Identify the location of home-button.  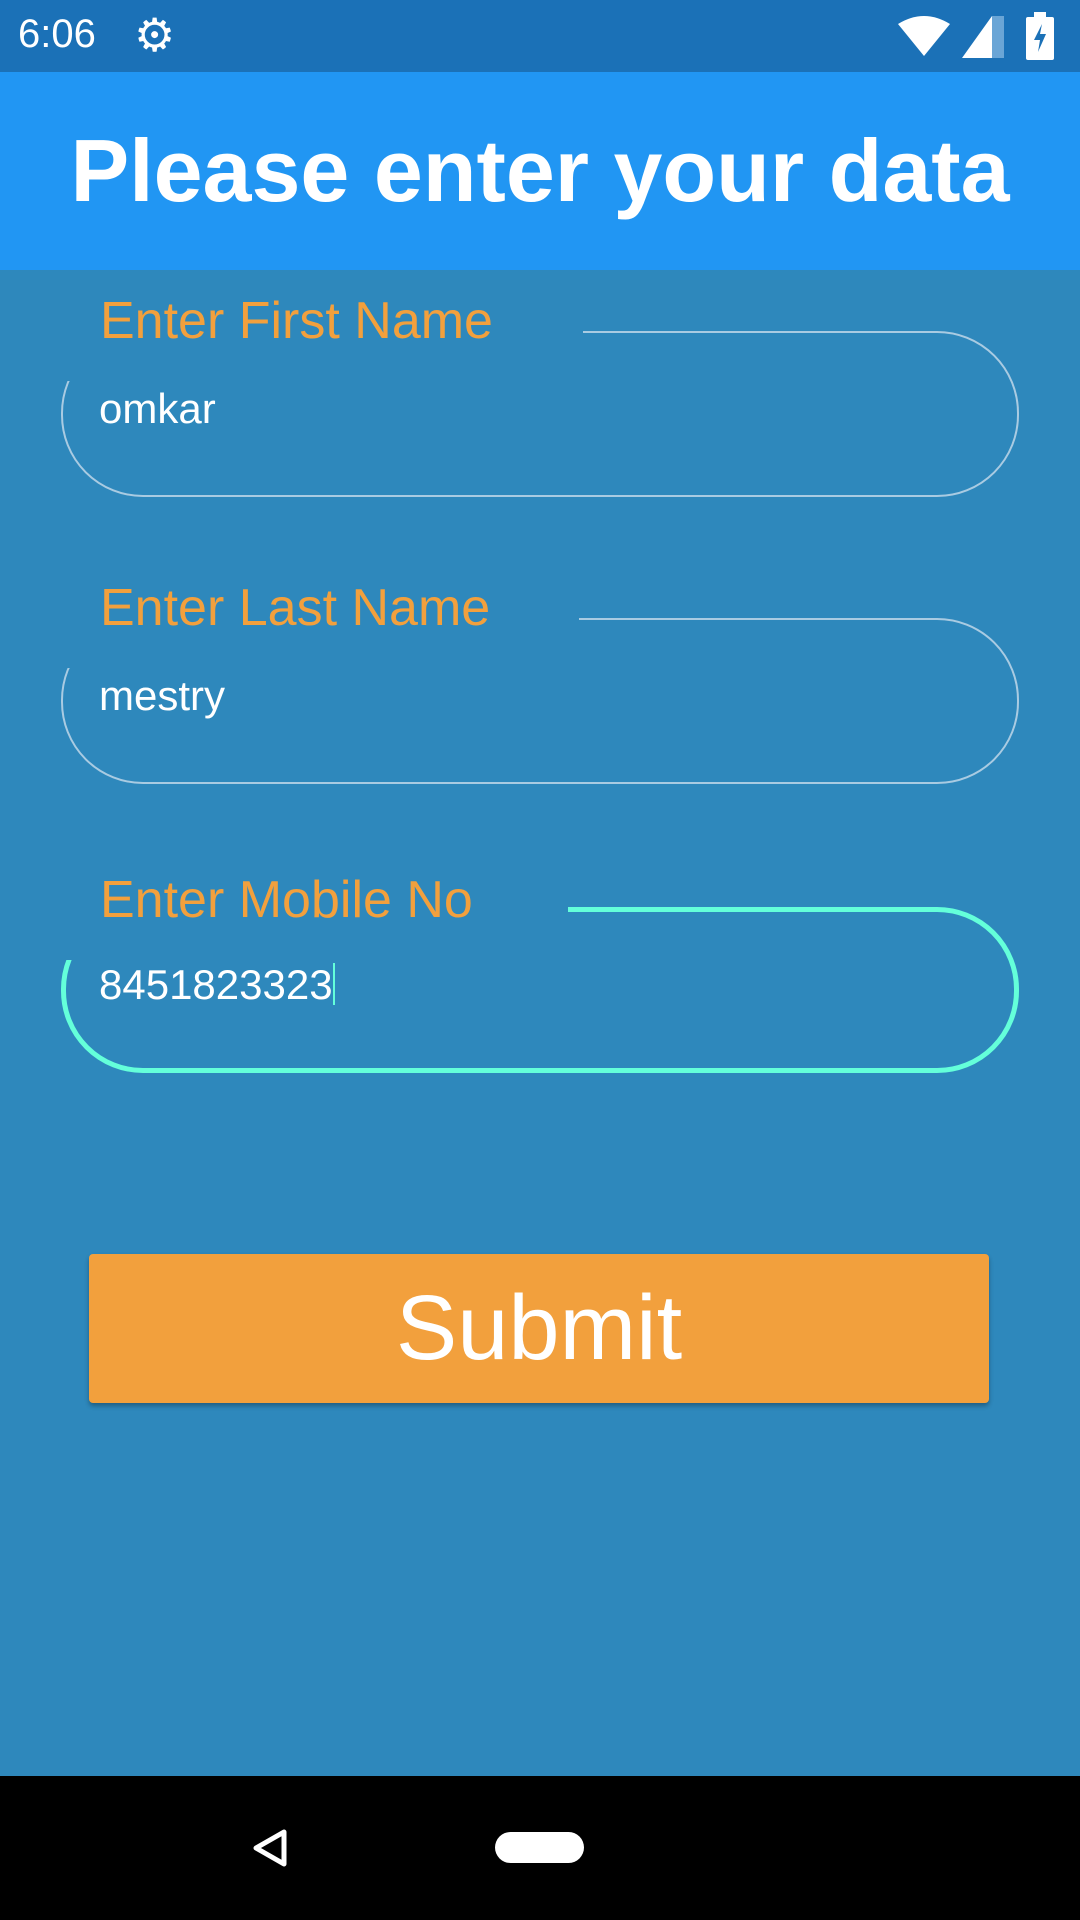
(539, 1847).